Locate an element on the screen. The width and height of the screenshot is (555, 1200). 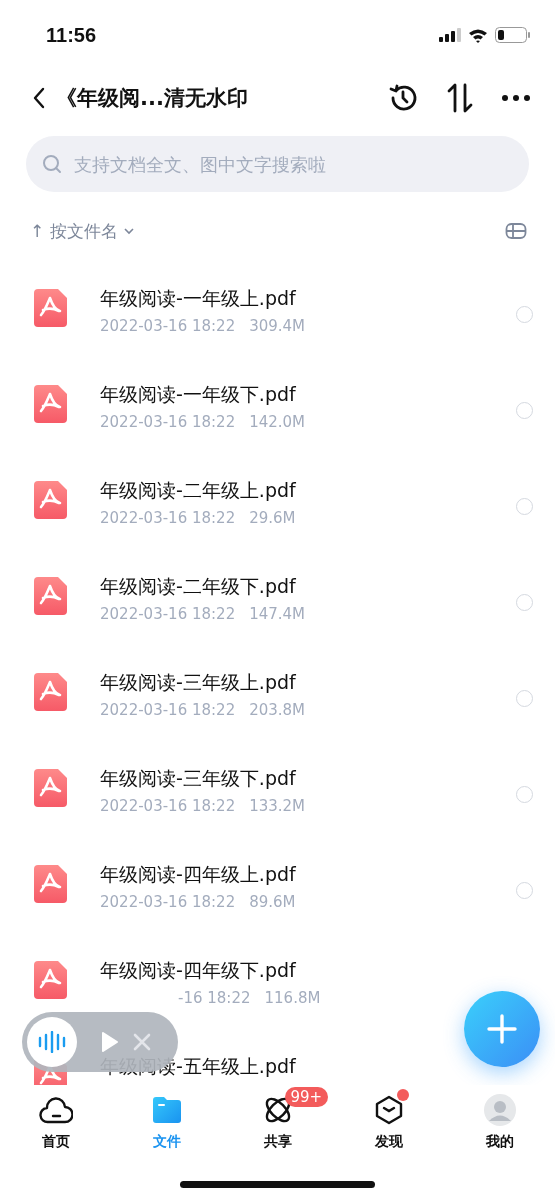
add-button is located at coordinates (502, 1029).